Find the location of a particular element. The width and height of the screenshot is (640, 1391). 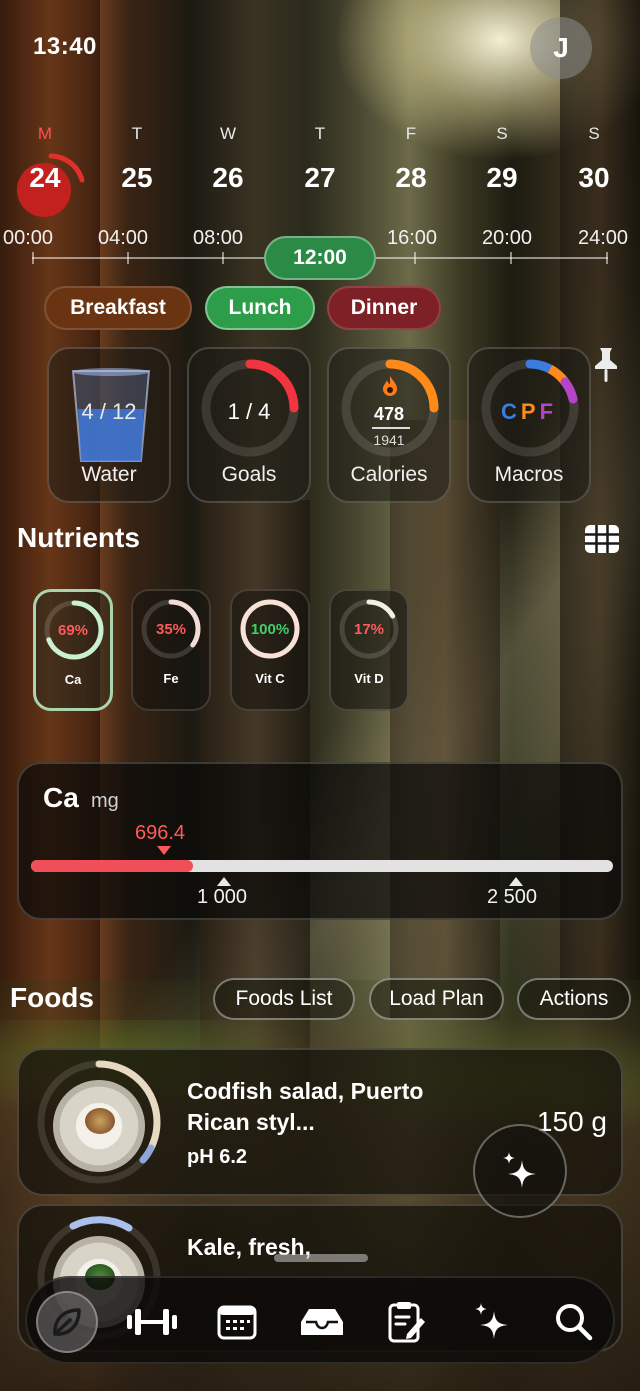

nutrient-percent: 17% is located at coordinates (369, 629).